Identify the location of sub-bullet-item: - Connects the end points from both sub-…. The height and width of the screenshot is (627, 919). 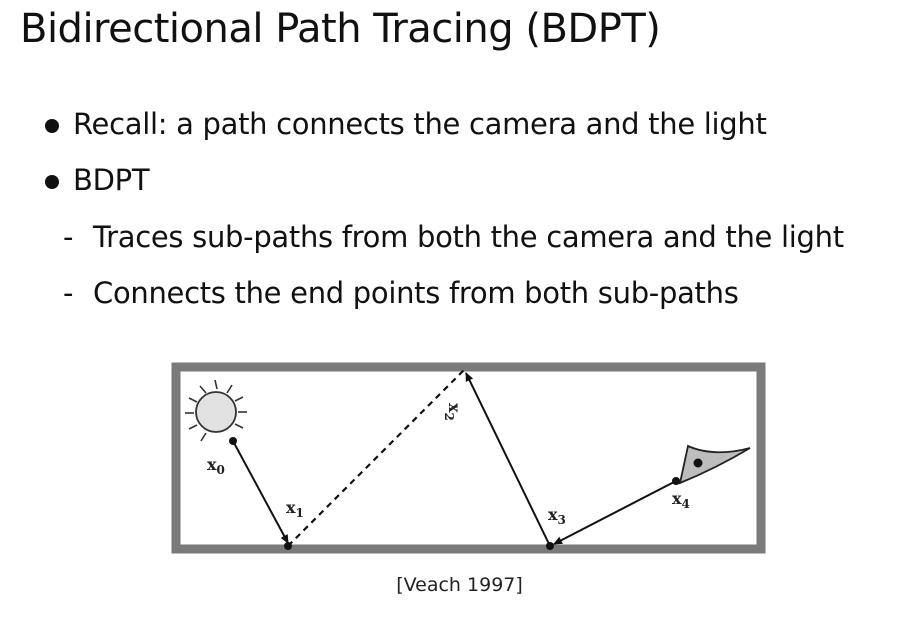
(401, 293).